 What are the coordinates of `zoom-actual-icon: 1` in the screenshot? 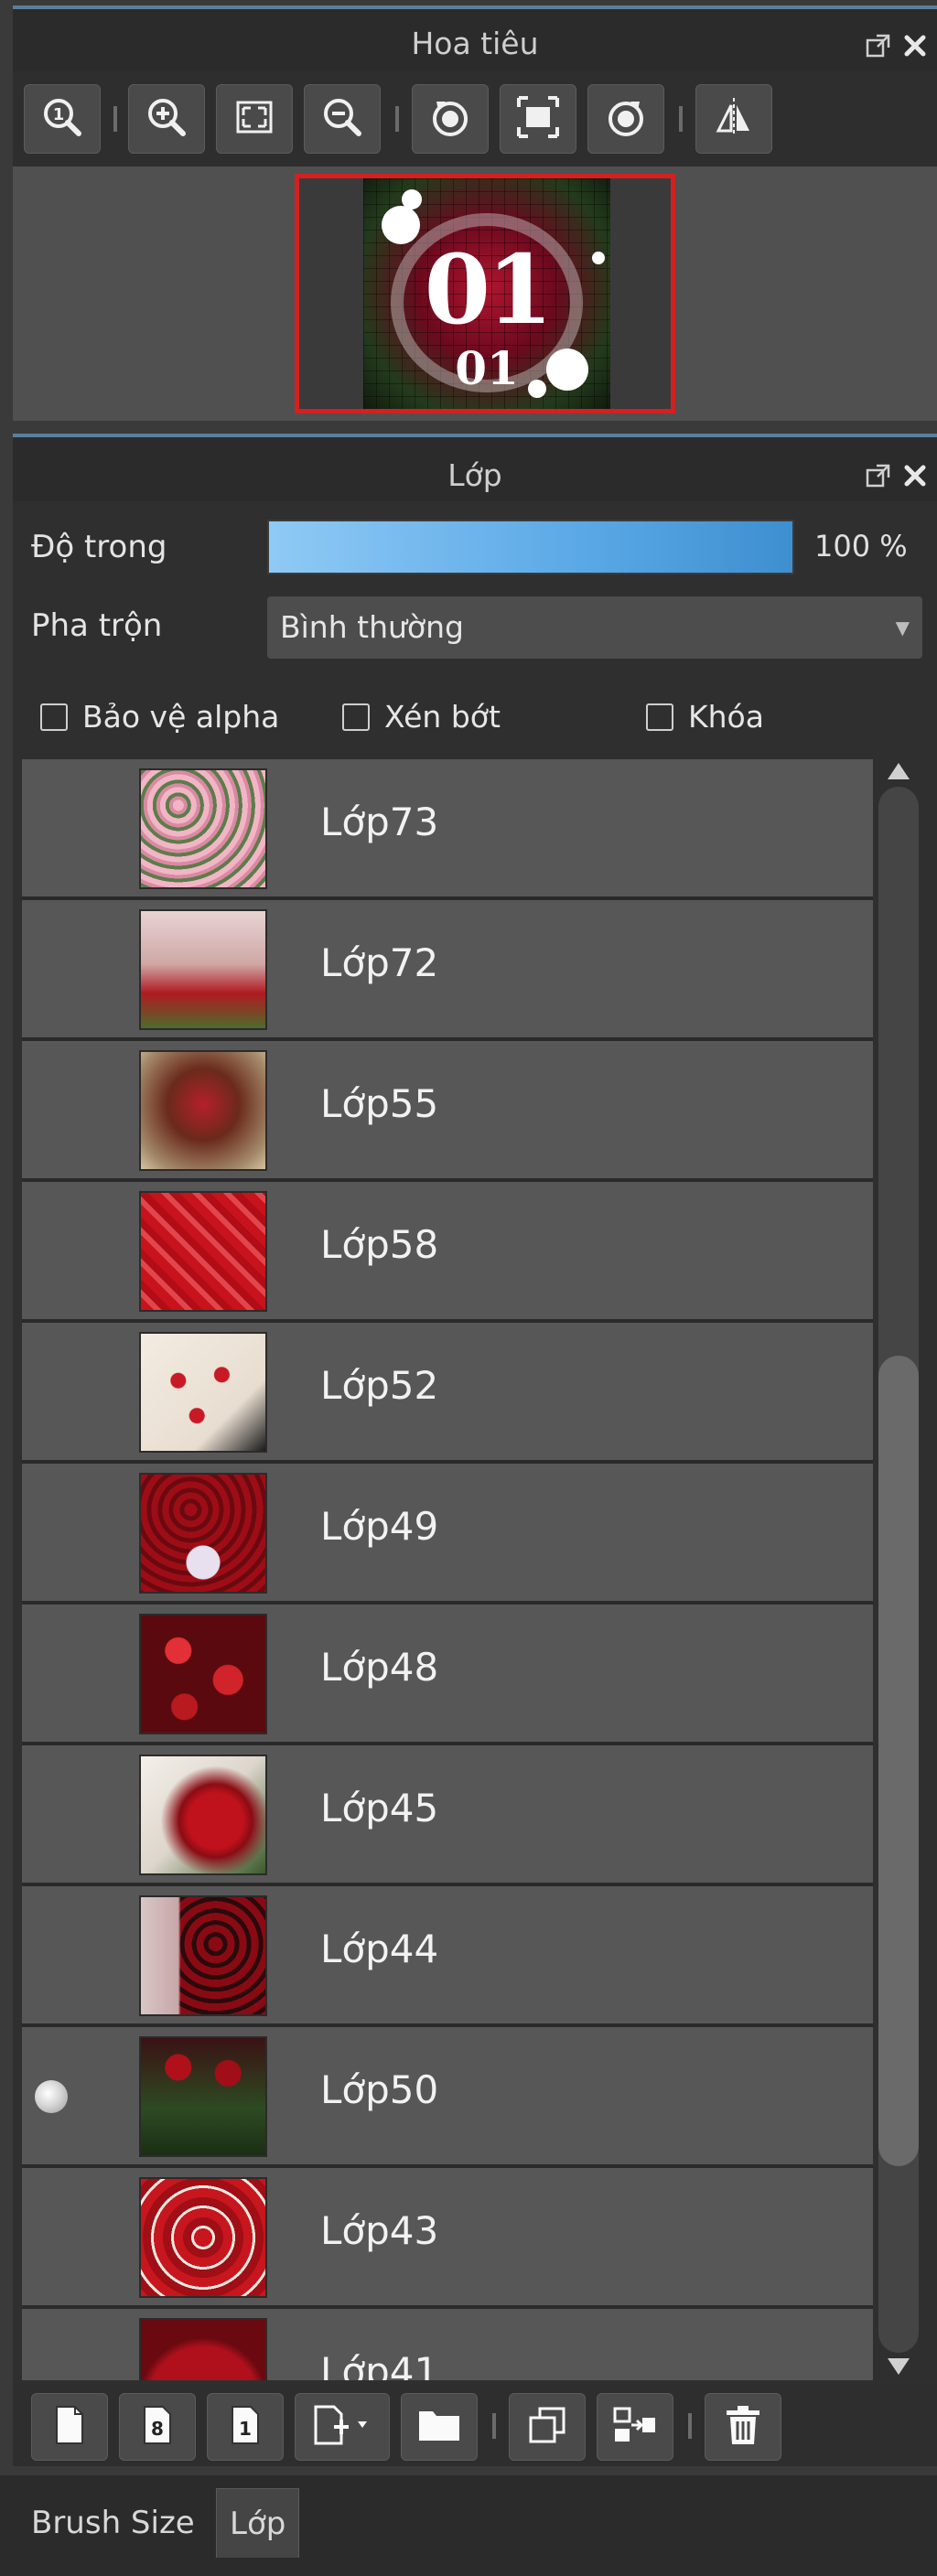 It's located at (62, 119).